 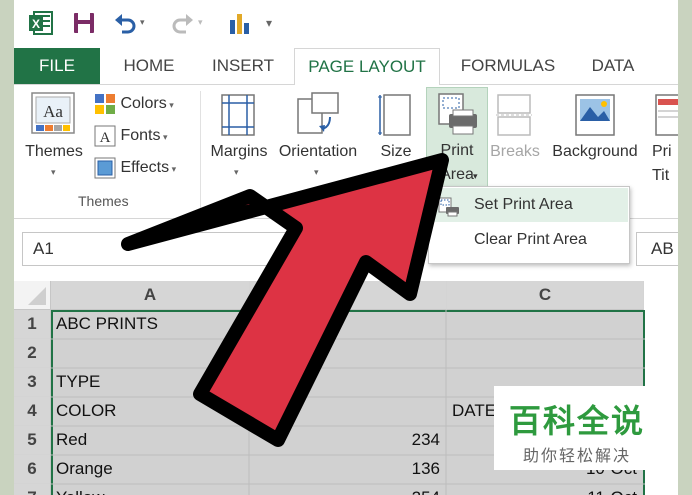 What do you see at coordinates (576, 421) in the screenshot?
I see `watermark-title: 百科全说` at bounding box center [576, 421].